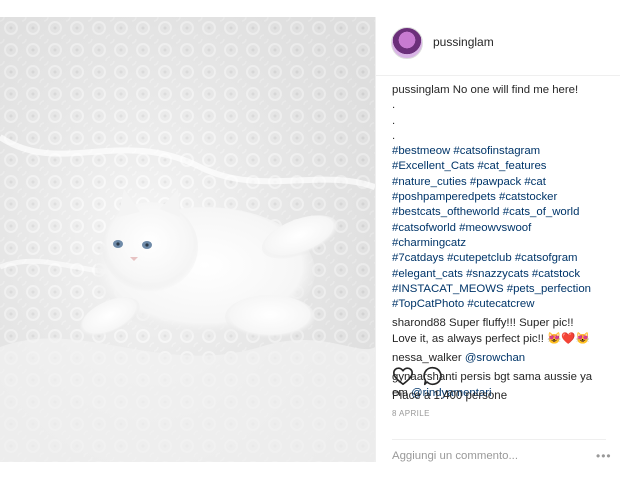 The height and width of the screenshot is (481, 620). What do you see at coordinates (407, 43) in the screenshot?
I see `avatar` at bounding box center [407, 43].